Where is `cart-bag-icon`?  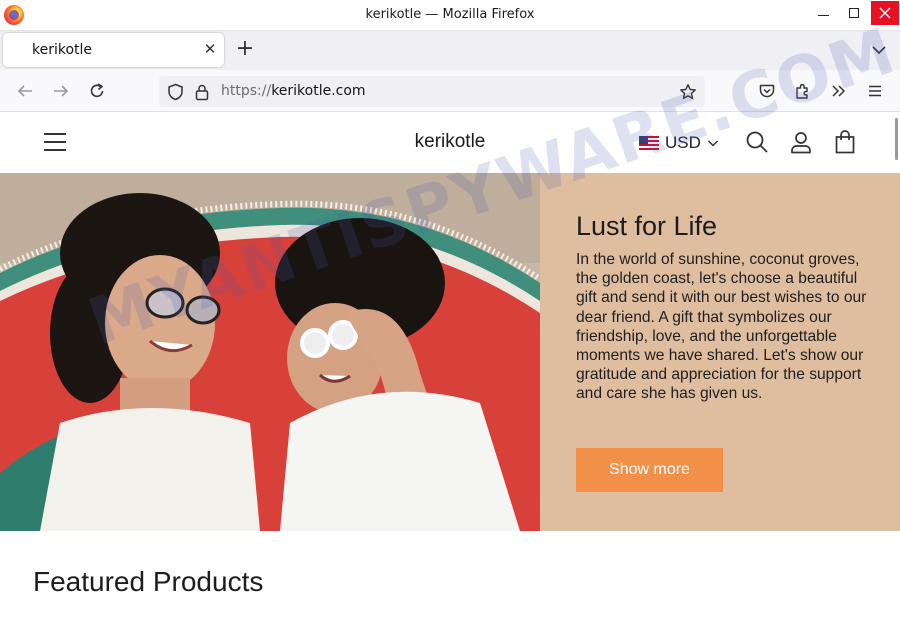 cart-bag-icon is located at coordinates (845, 142).